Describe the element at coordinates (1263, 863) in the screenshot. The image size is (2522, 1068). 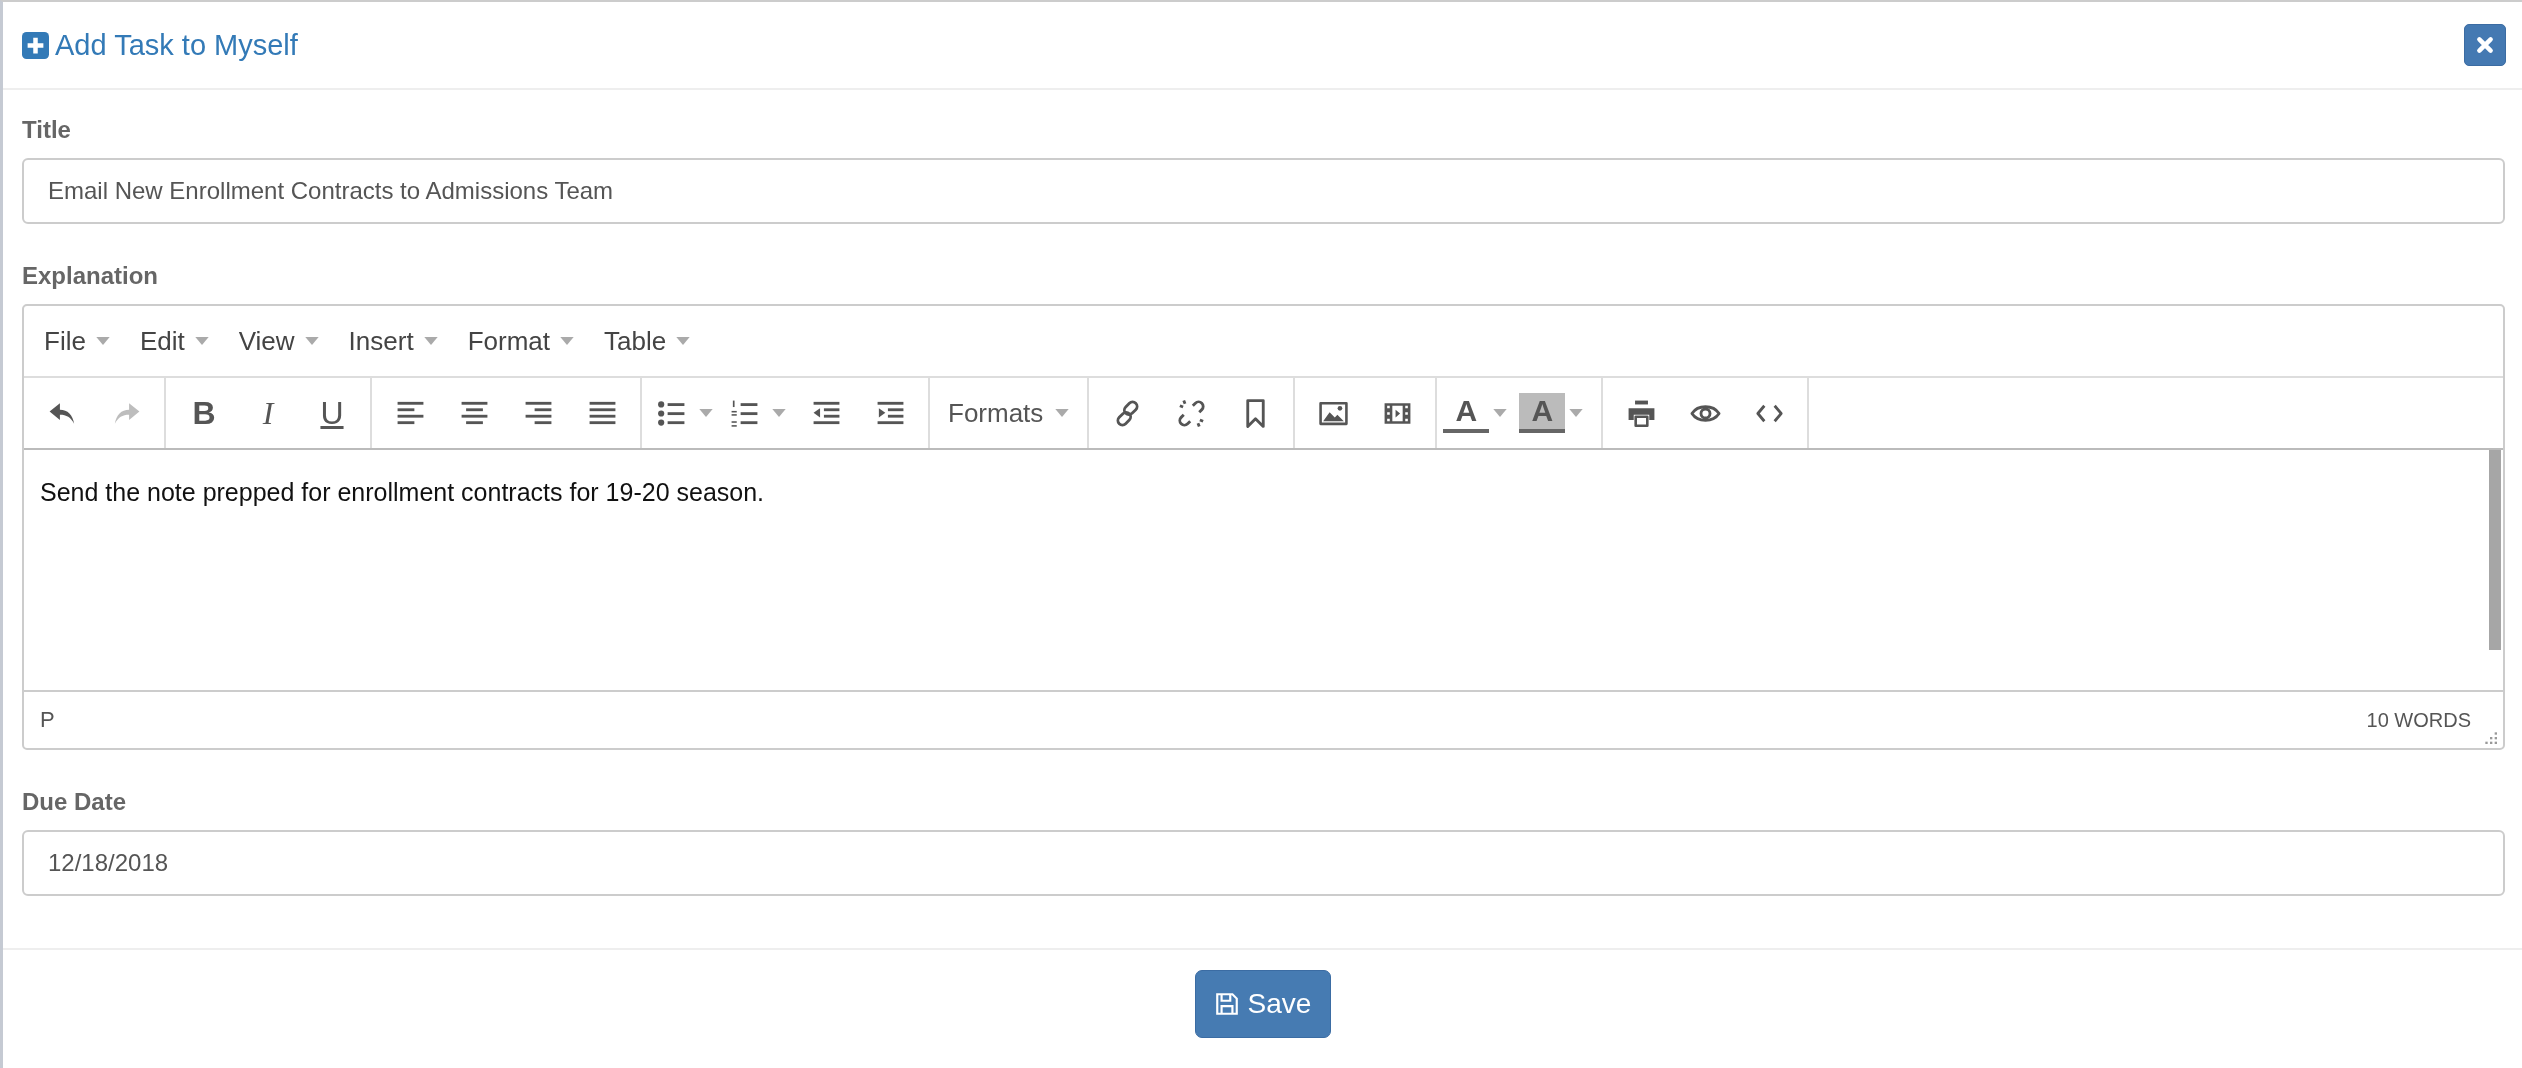
I see `input-field: 12/18/2018` at that location.